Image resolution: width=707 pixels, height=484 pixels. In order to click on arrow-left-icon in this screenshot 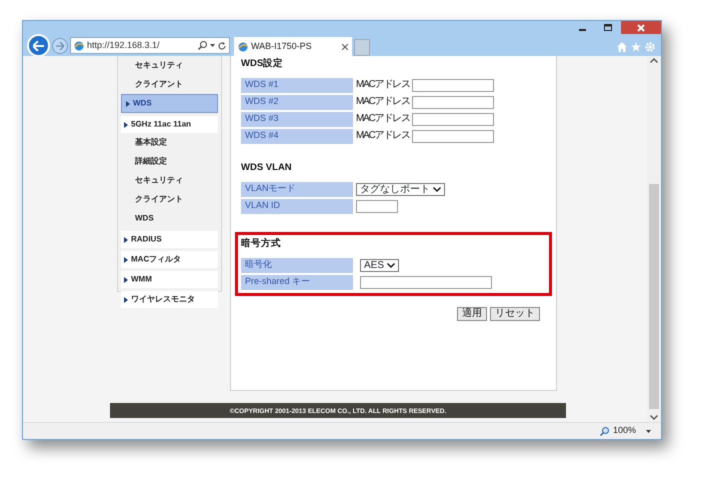, I will do `click(38, 45)`.